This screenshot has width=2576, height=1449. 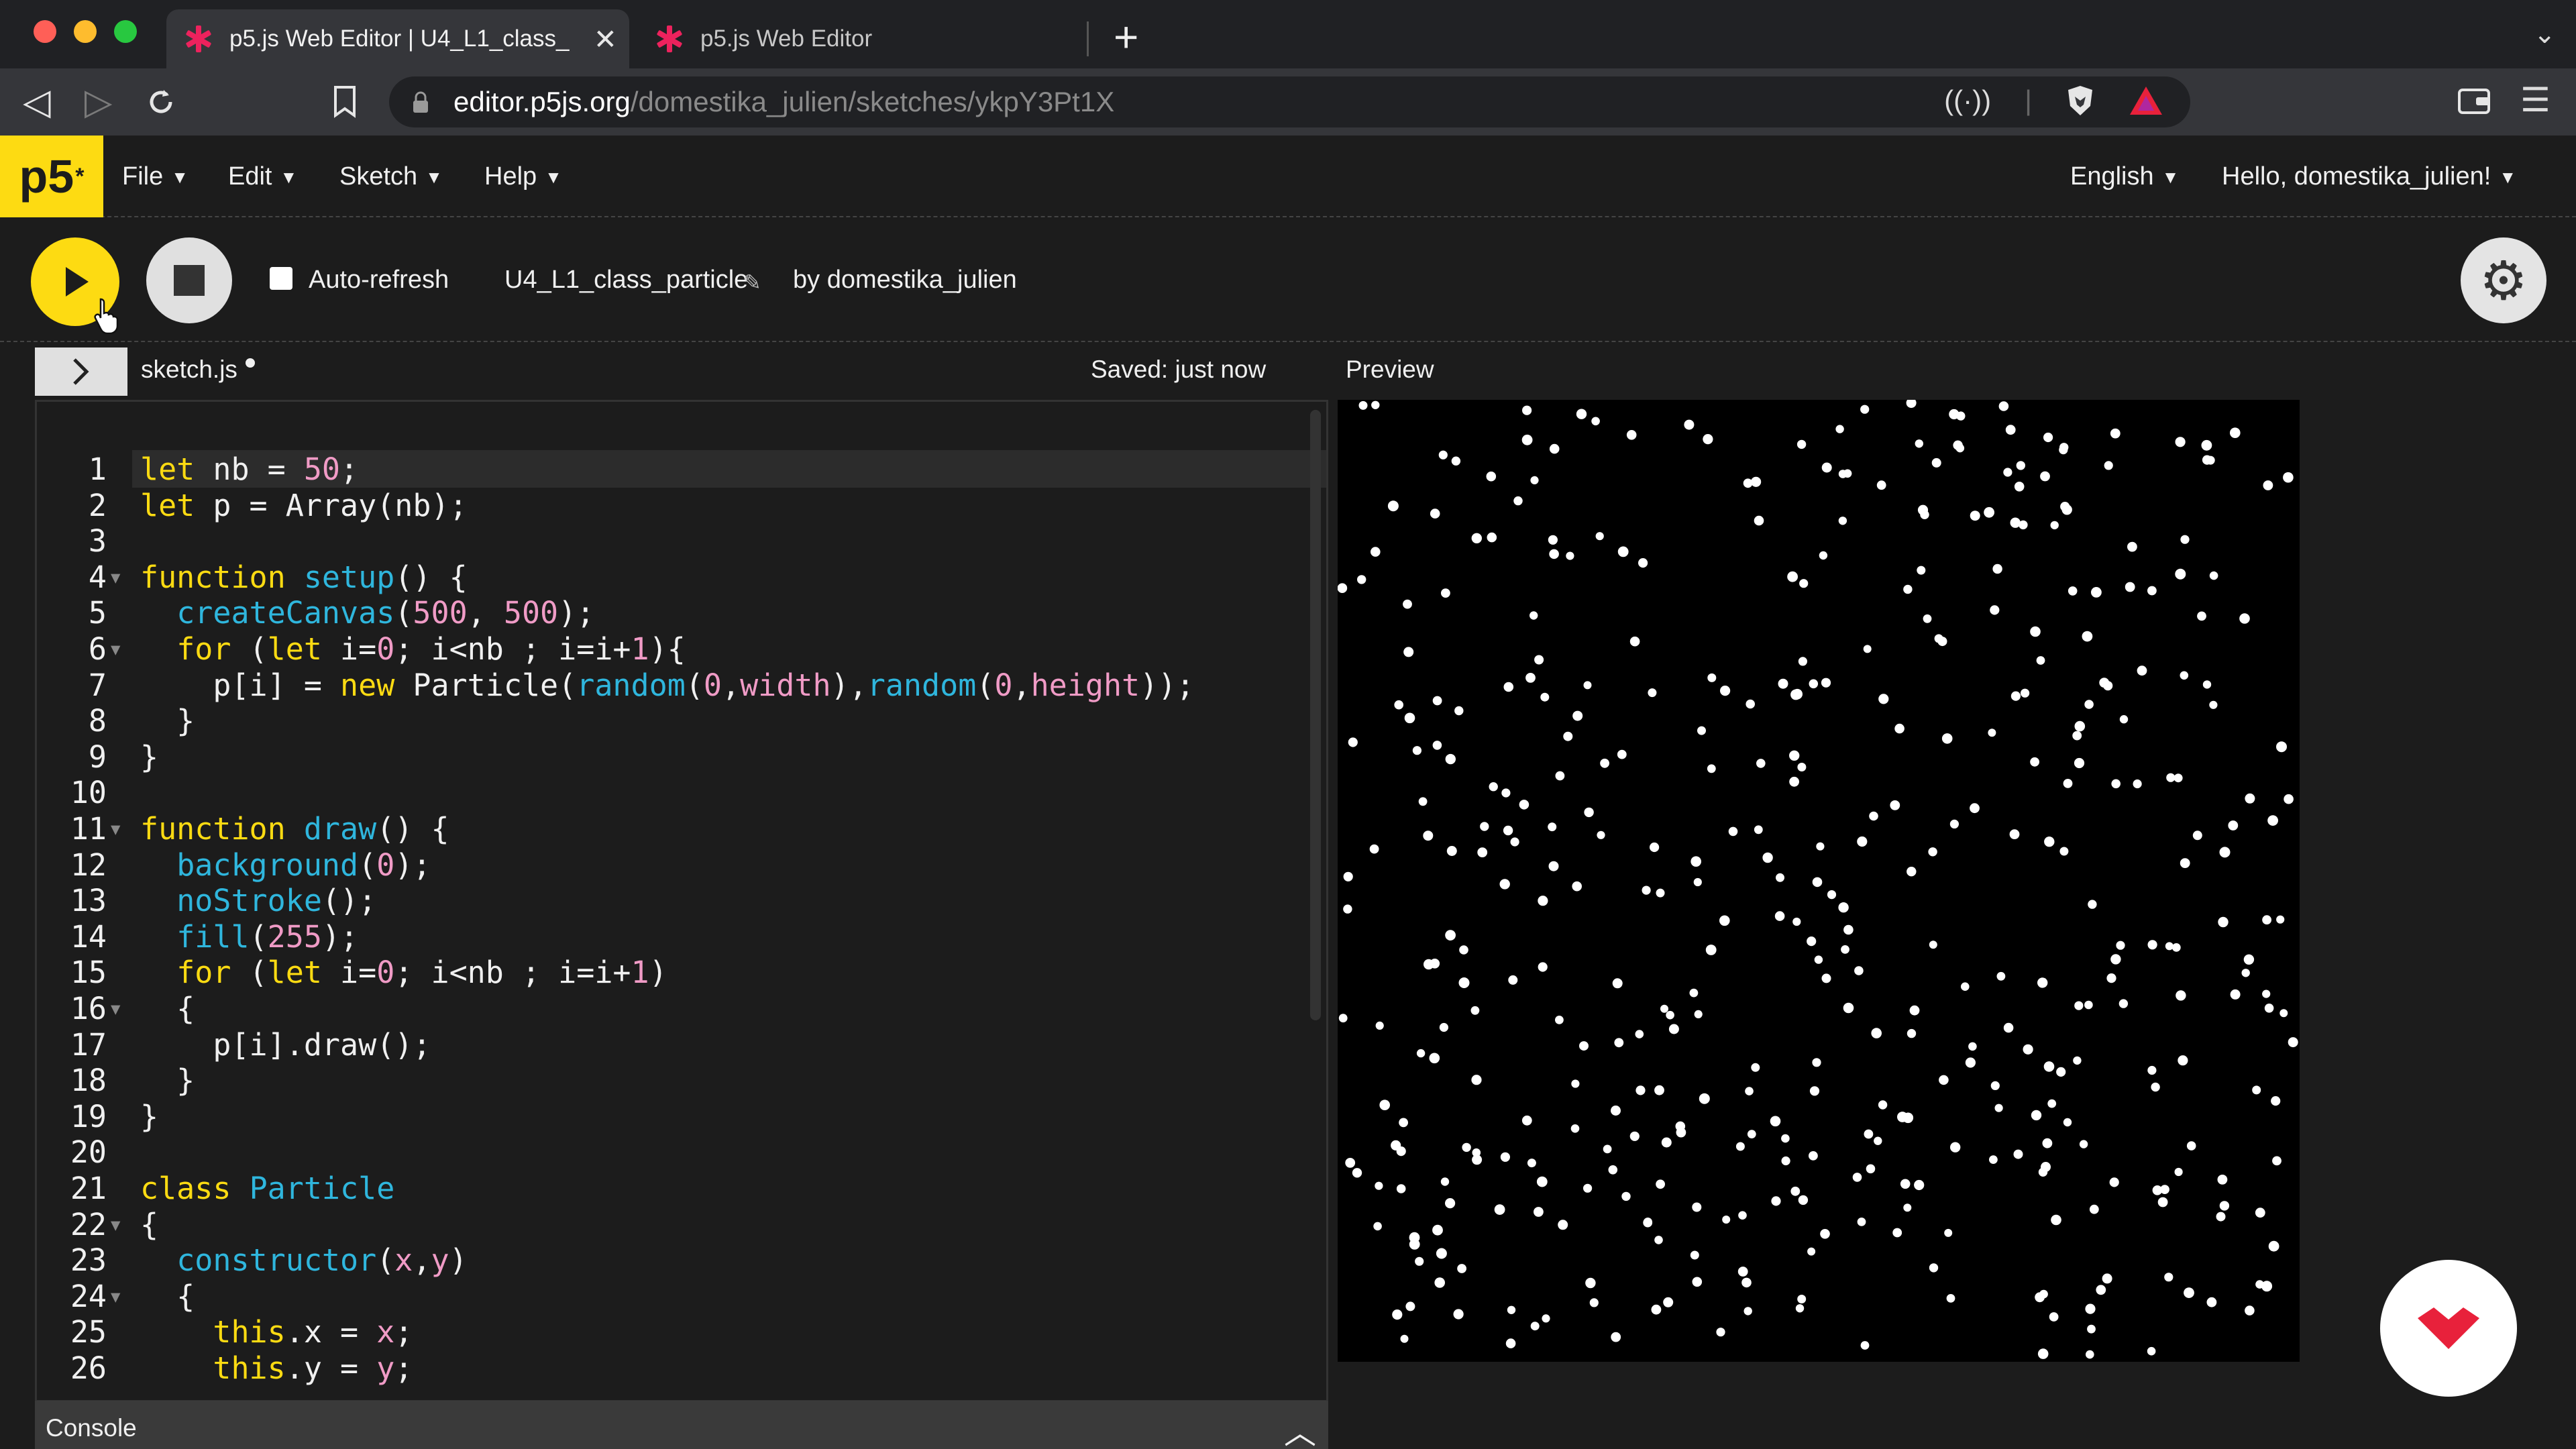 What do you see at coordinates (2369, 176) in the screenshot?
I see `user-menu: Hello, domestika_julien! ▼` at bounding box center [2369, 176].